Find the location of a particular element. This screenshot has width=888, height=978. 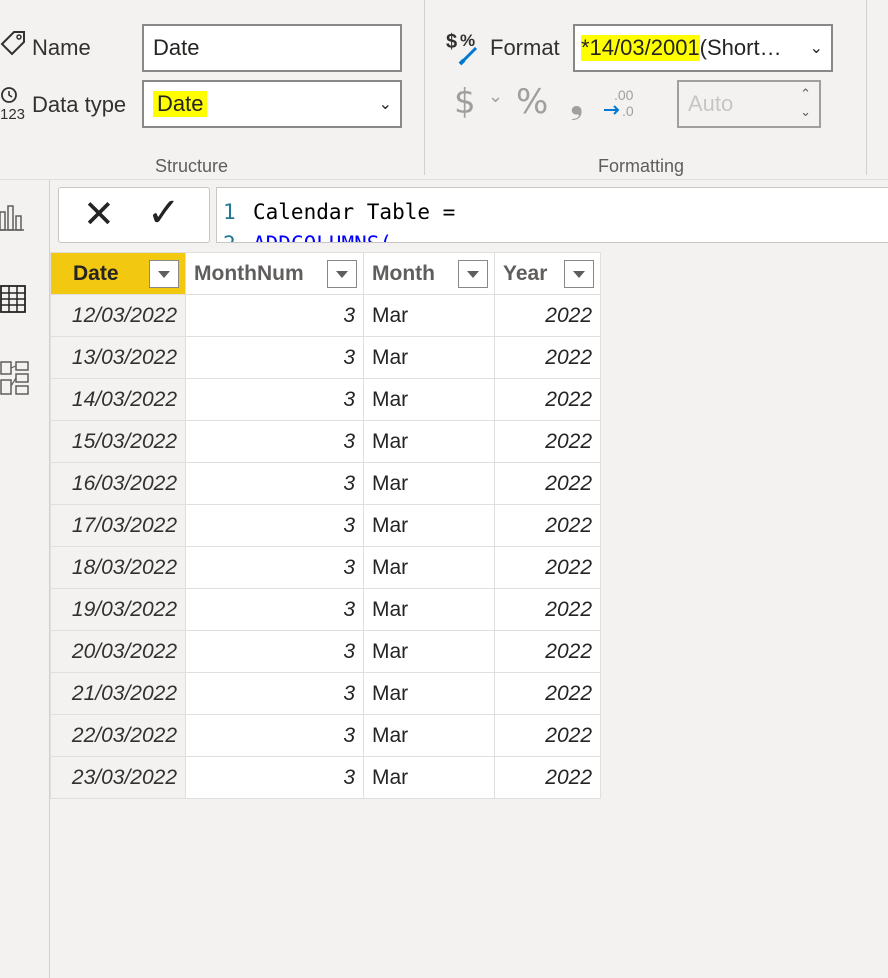

table-row: 12/03/2022 3 Mar 2022 is located at coordinates (325, 315).